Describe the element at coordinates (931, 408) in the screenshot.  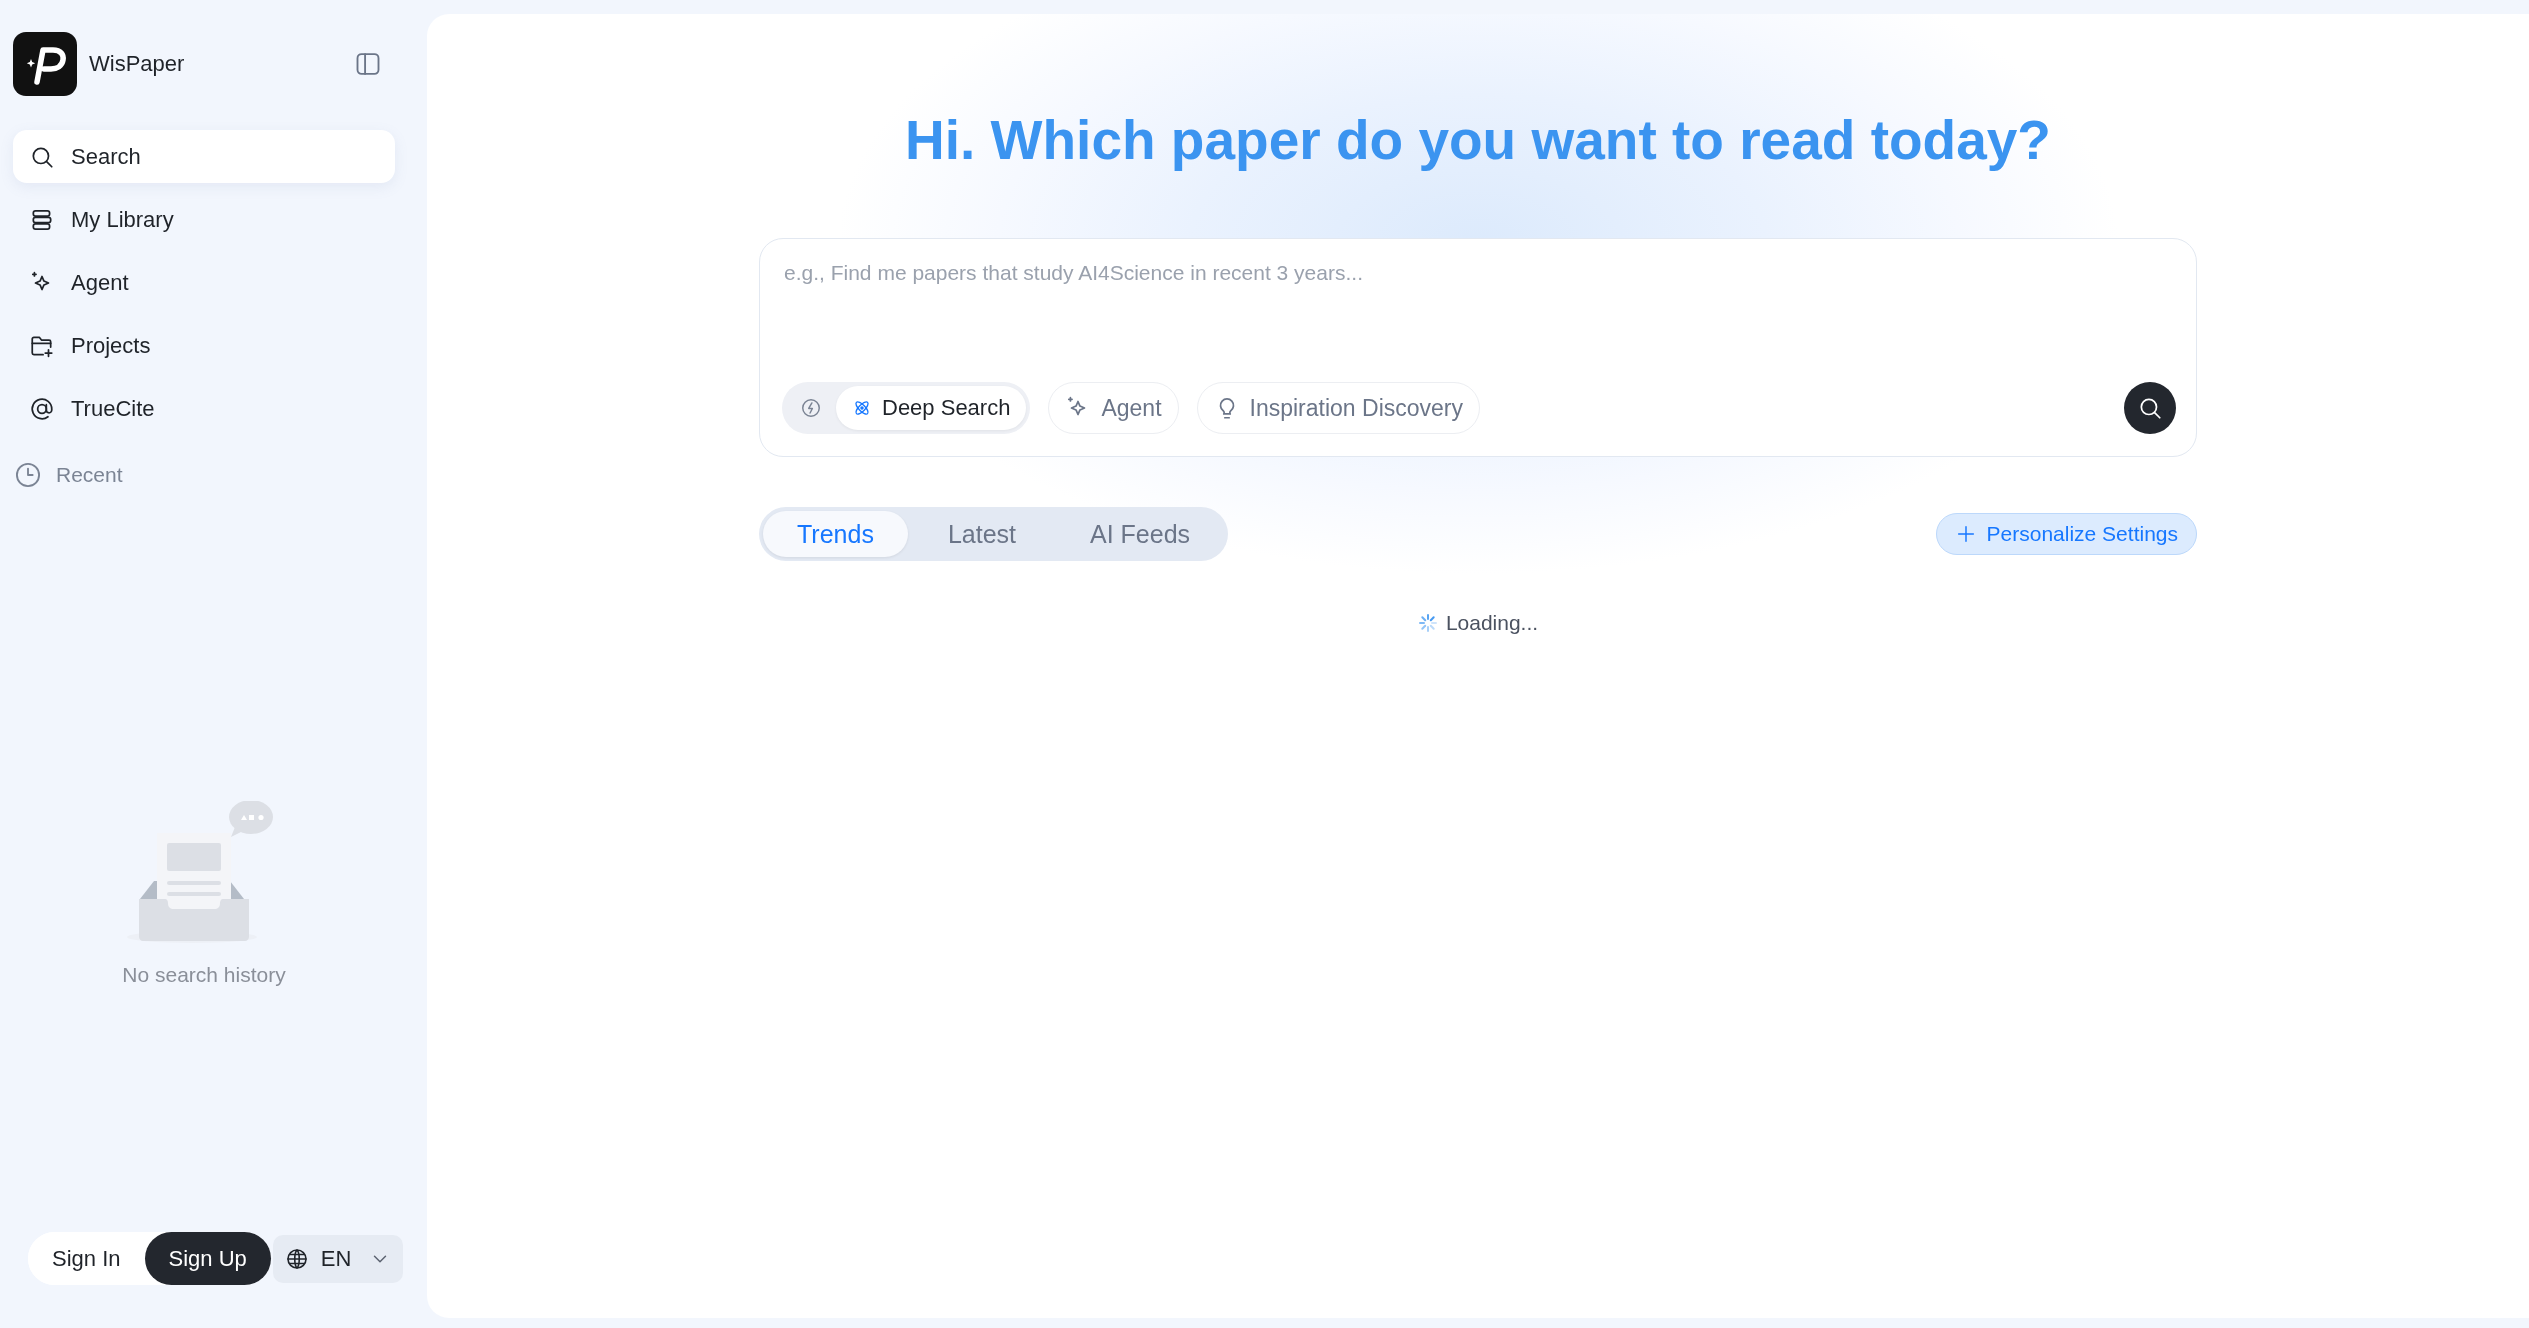
I see `search-mode-option: Deep Search` at that location.